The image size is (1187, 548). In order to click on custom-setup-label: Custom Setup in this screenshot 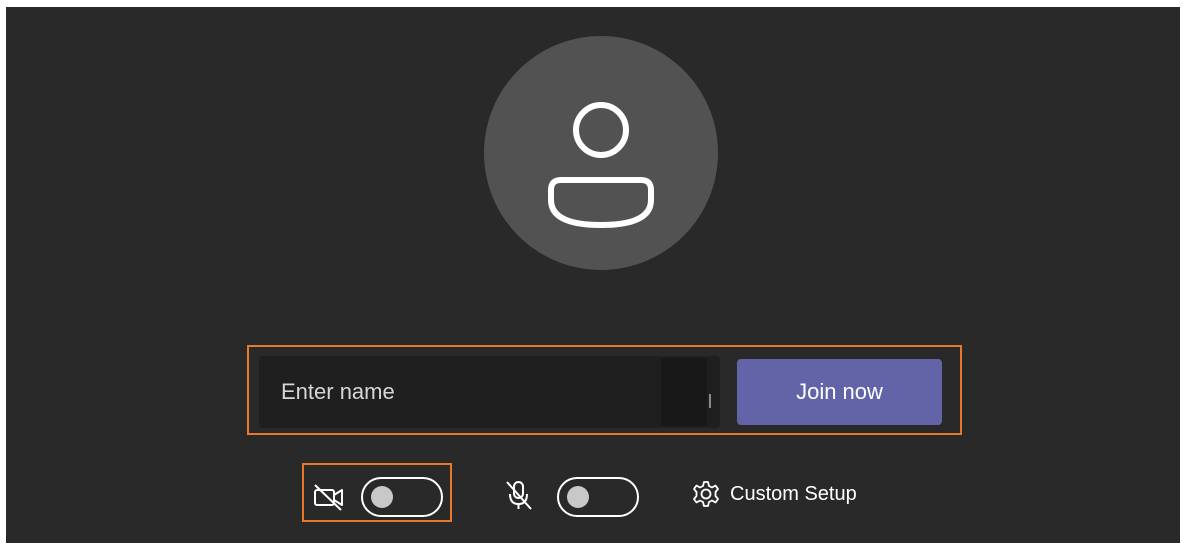, I will do `click(793, 493)`.